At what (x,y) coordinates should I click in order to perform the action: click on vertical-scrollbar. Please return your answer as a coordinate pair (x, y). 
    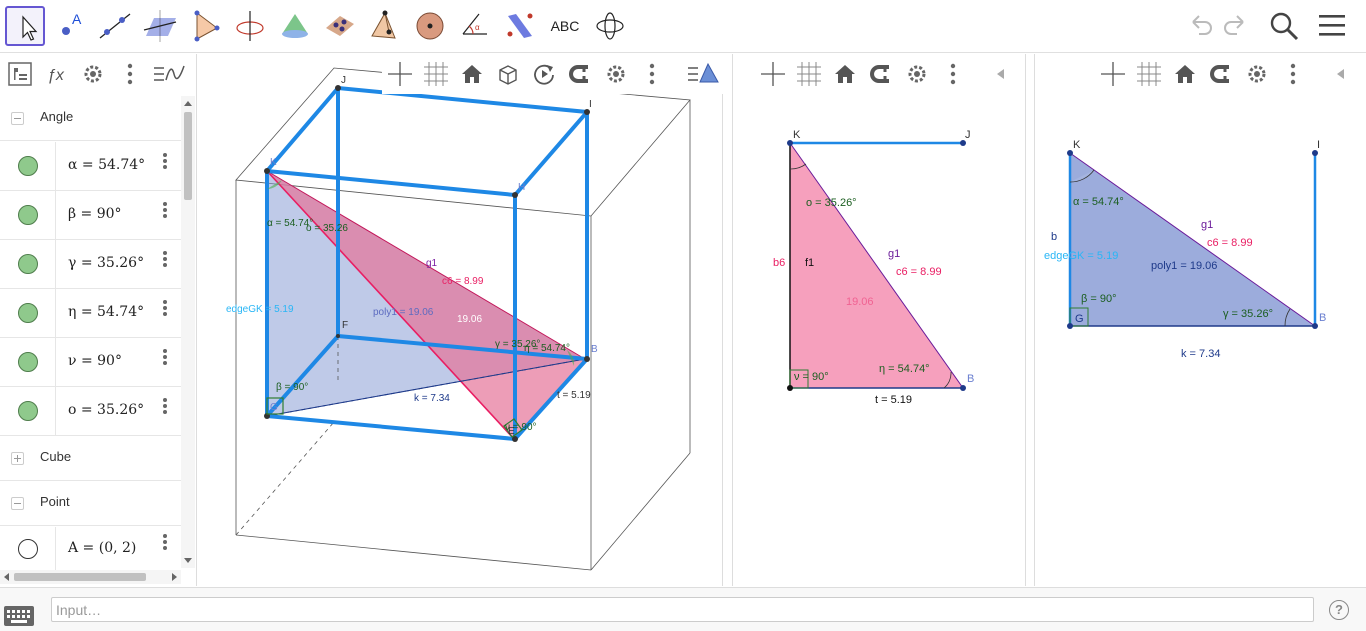
    Looking at the image, I should click on (188, 332).